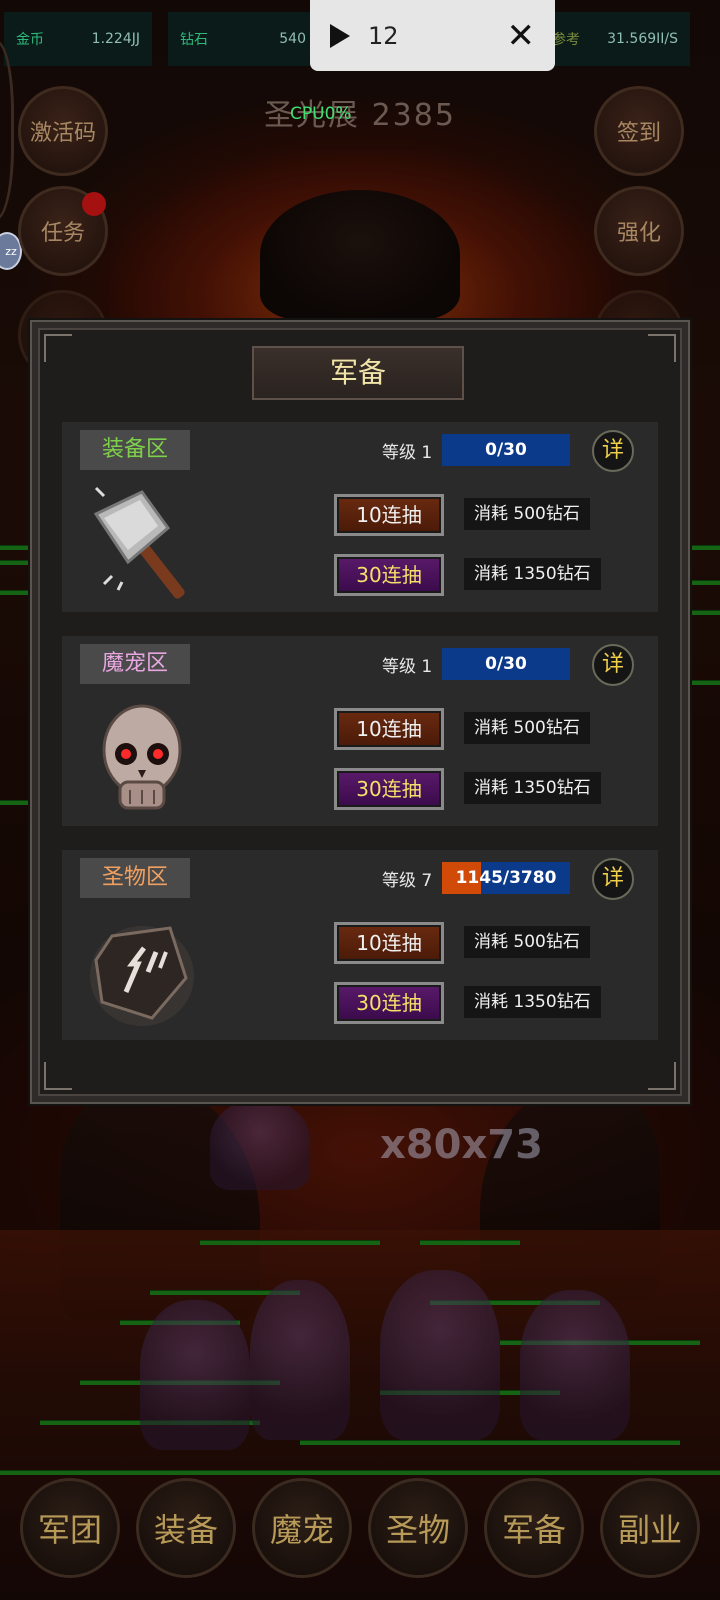  Describe the element at coordinates (142, 544) in the screenshot. I see `axe-icon` at that location.